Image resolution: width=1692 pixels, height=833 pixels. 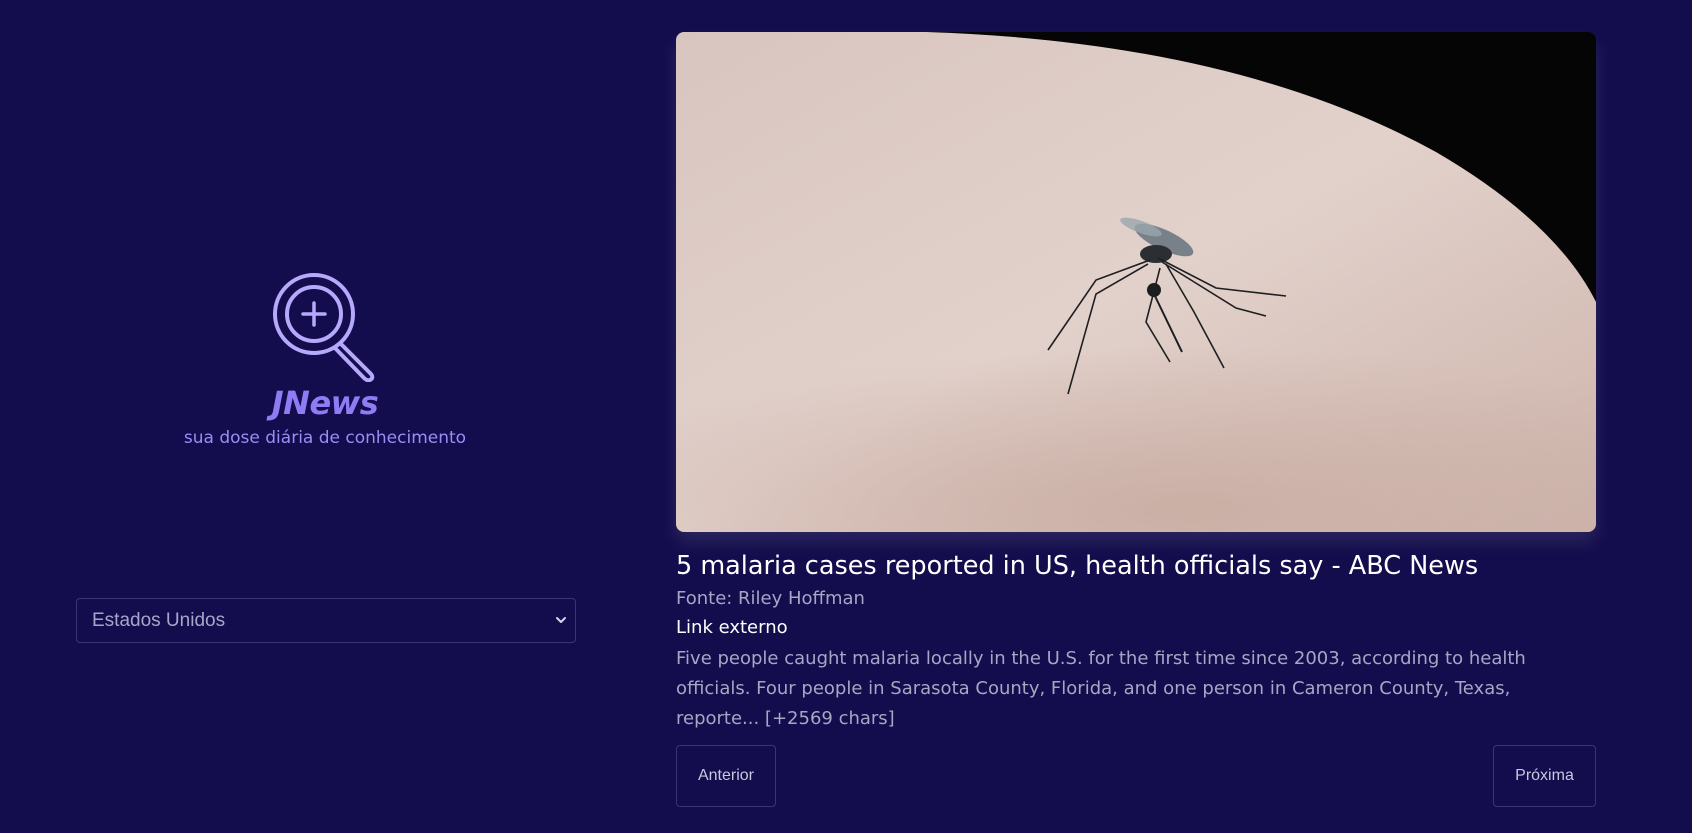 What do you see at coordinates (326, 620) in the screenshot?
I see `country-select: Estados Unidos` at bounding box center [326, 620].